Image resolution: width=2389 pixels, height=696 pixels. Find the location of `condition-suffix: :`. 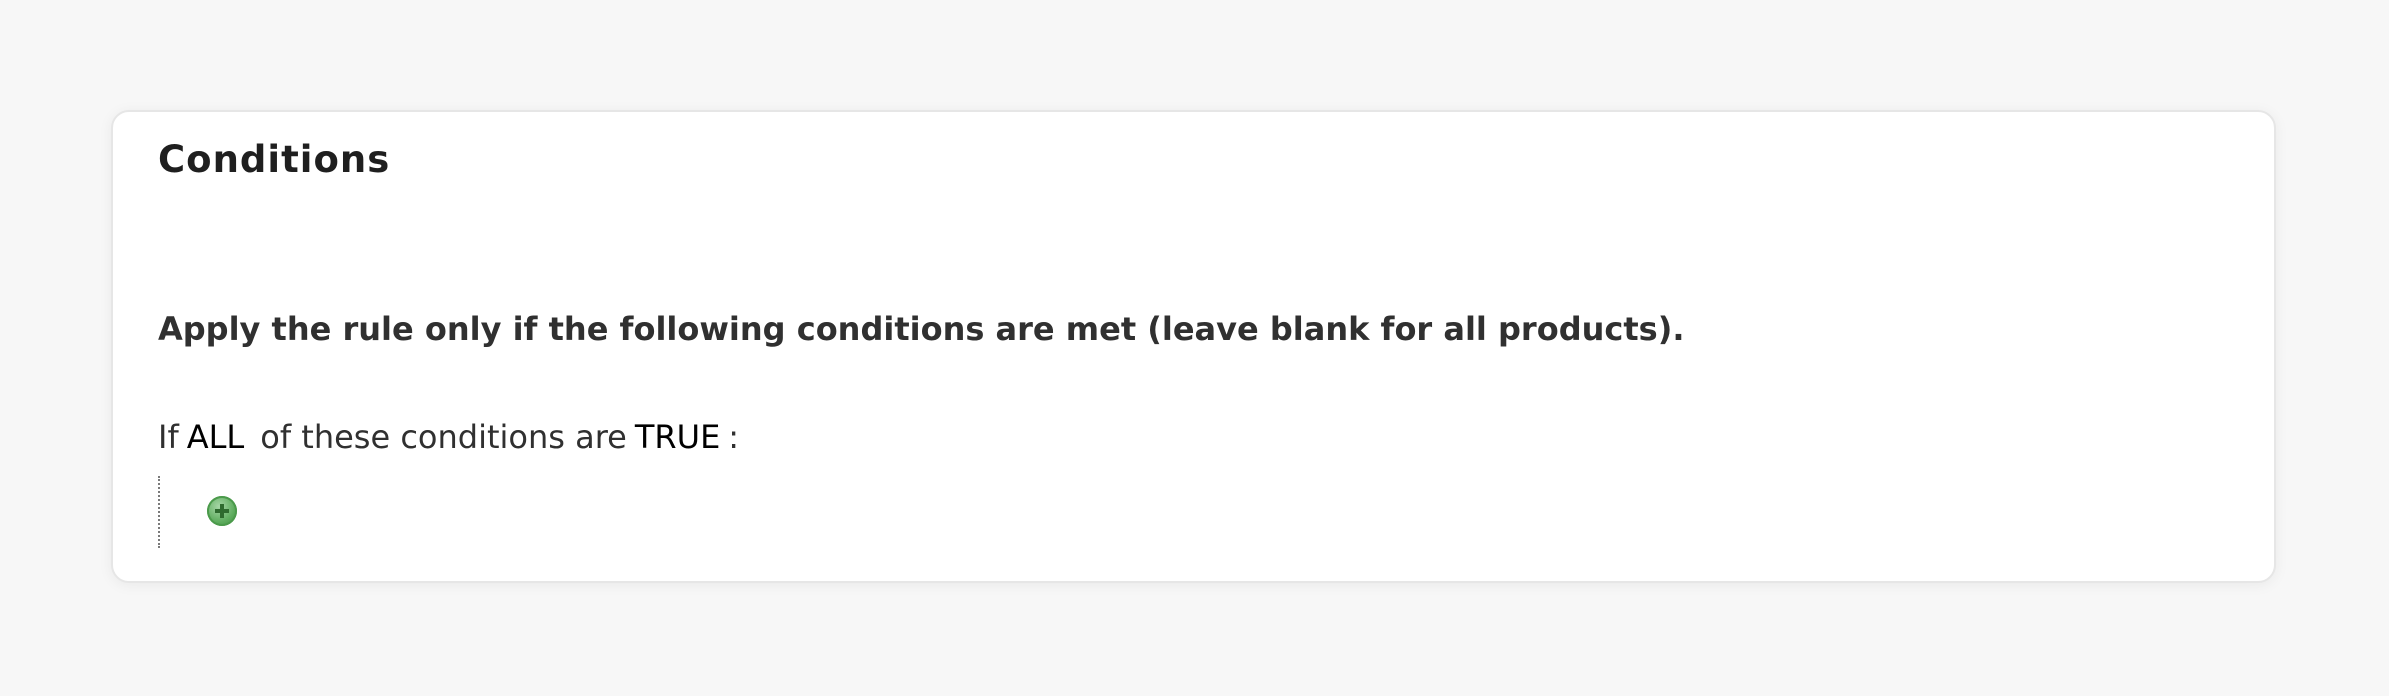

condition-suffix: : is located at coordinates (734, 437).